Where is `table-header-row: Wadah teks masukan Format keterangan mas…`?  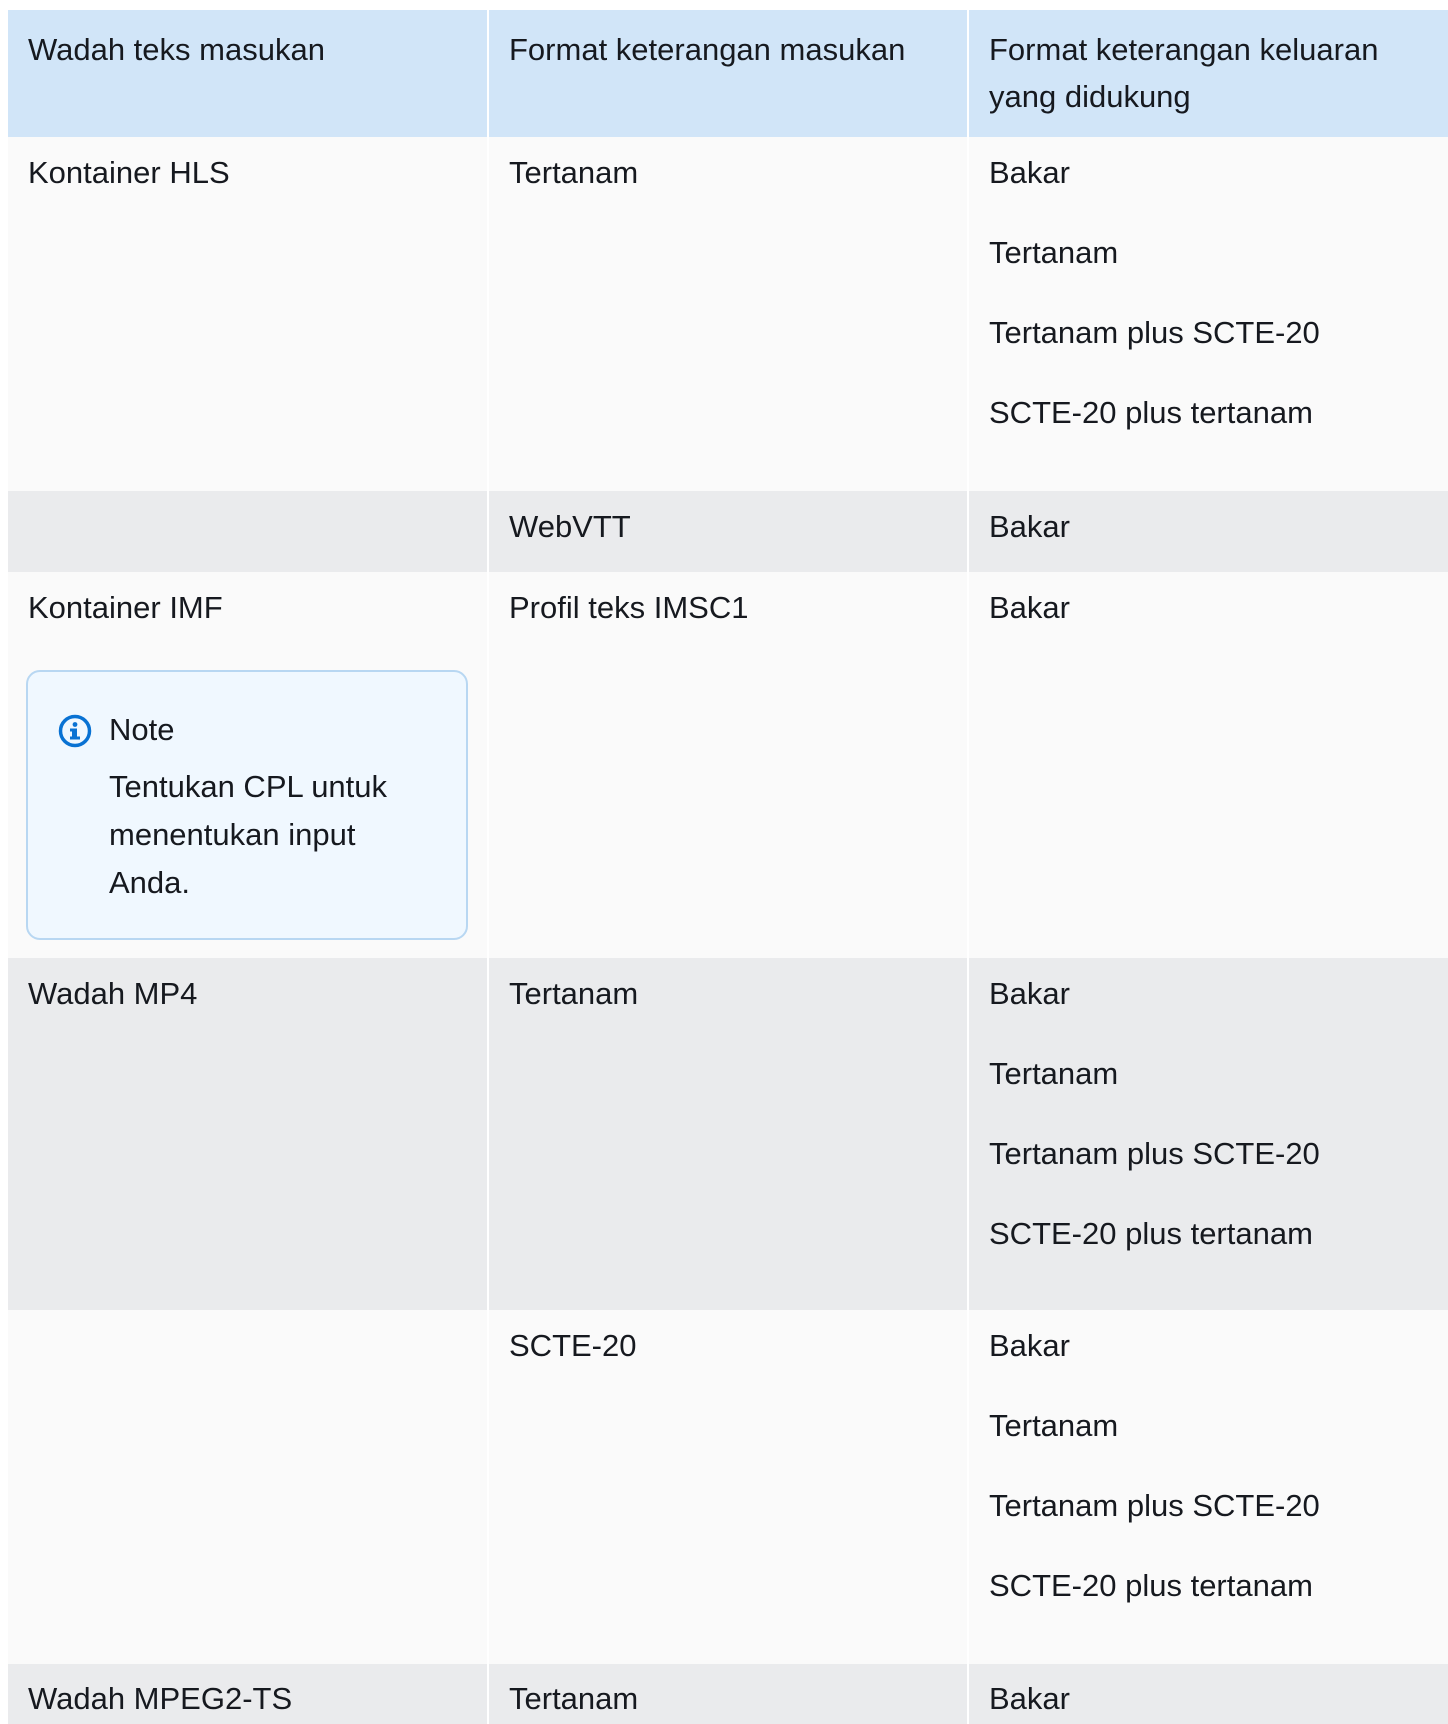 table-header-row: Wadah teks masukan Format keterangan mas… is located at coordinates (728, 73).